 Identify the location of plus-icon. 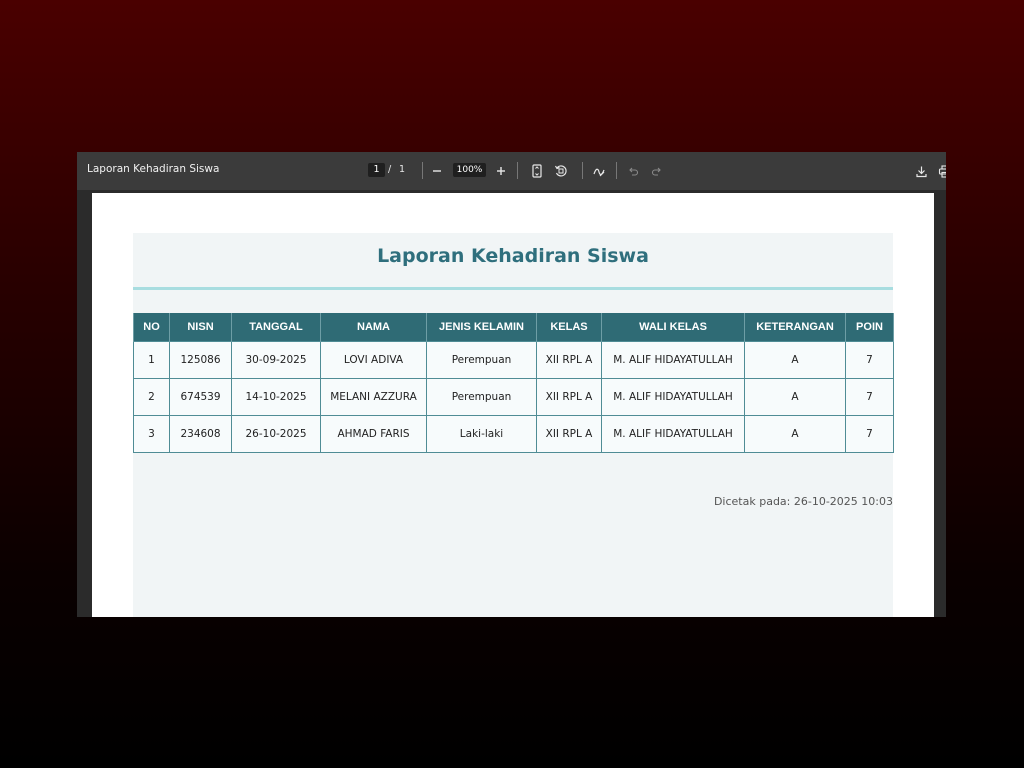
(501, 171).